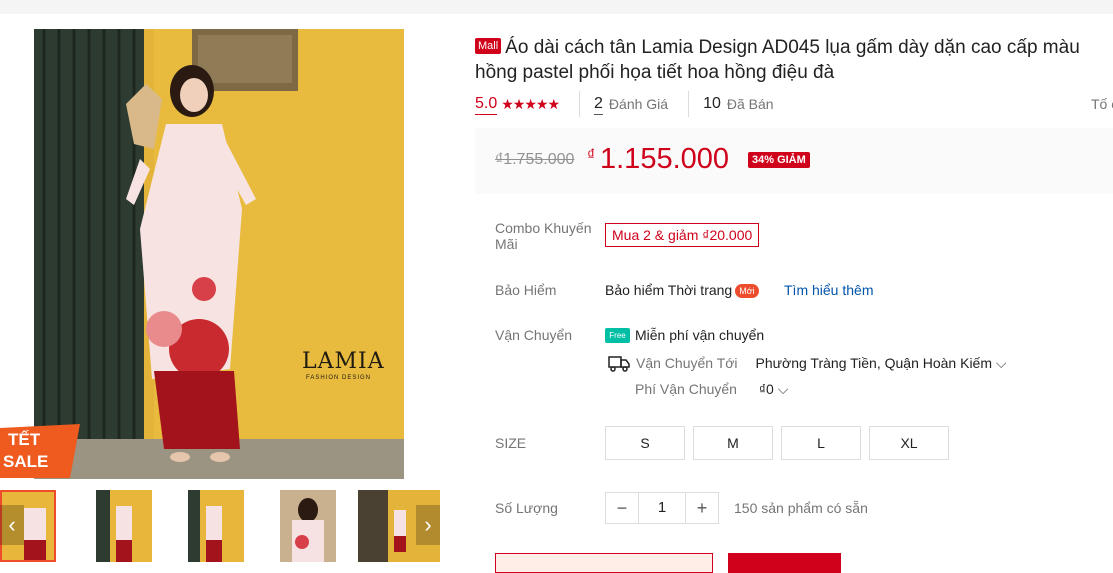 This screenshot has width=1113, height=573. What do you see at coordinates (428, 525) in the screenshot?
I see `thumbnail-next-arrow: ›` at bounding box center [428, 525].